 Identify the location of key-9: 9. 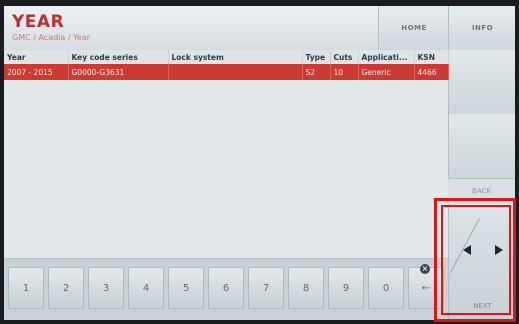
(346, 288).